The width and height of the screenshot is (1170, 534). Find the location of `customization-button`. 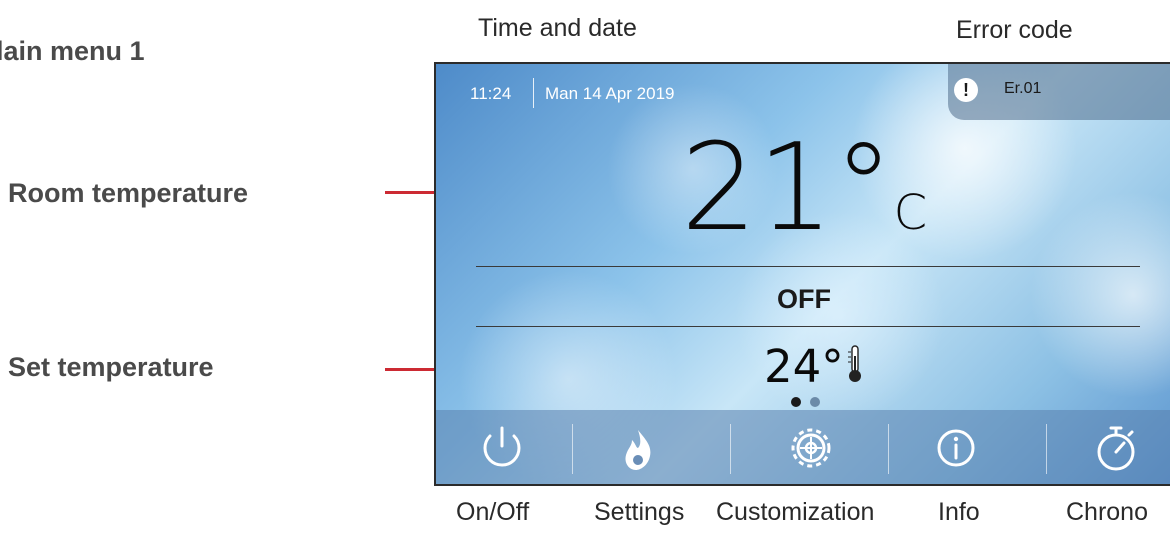

customization-button is located at coordinates (811, 447).